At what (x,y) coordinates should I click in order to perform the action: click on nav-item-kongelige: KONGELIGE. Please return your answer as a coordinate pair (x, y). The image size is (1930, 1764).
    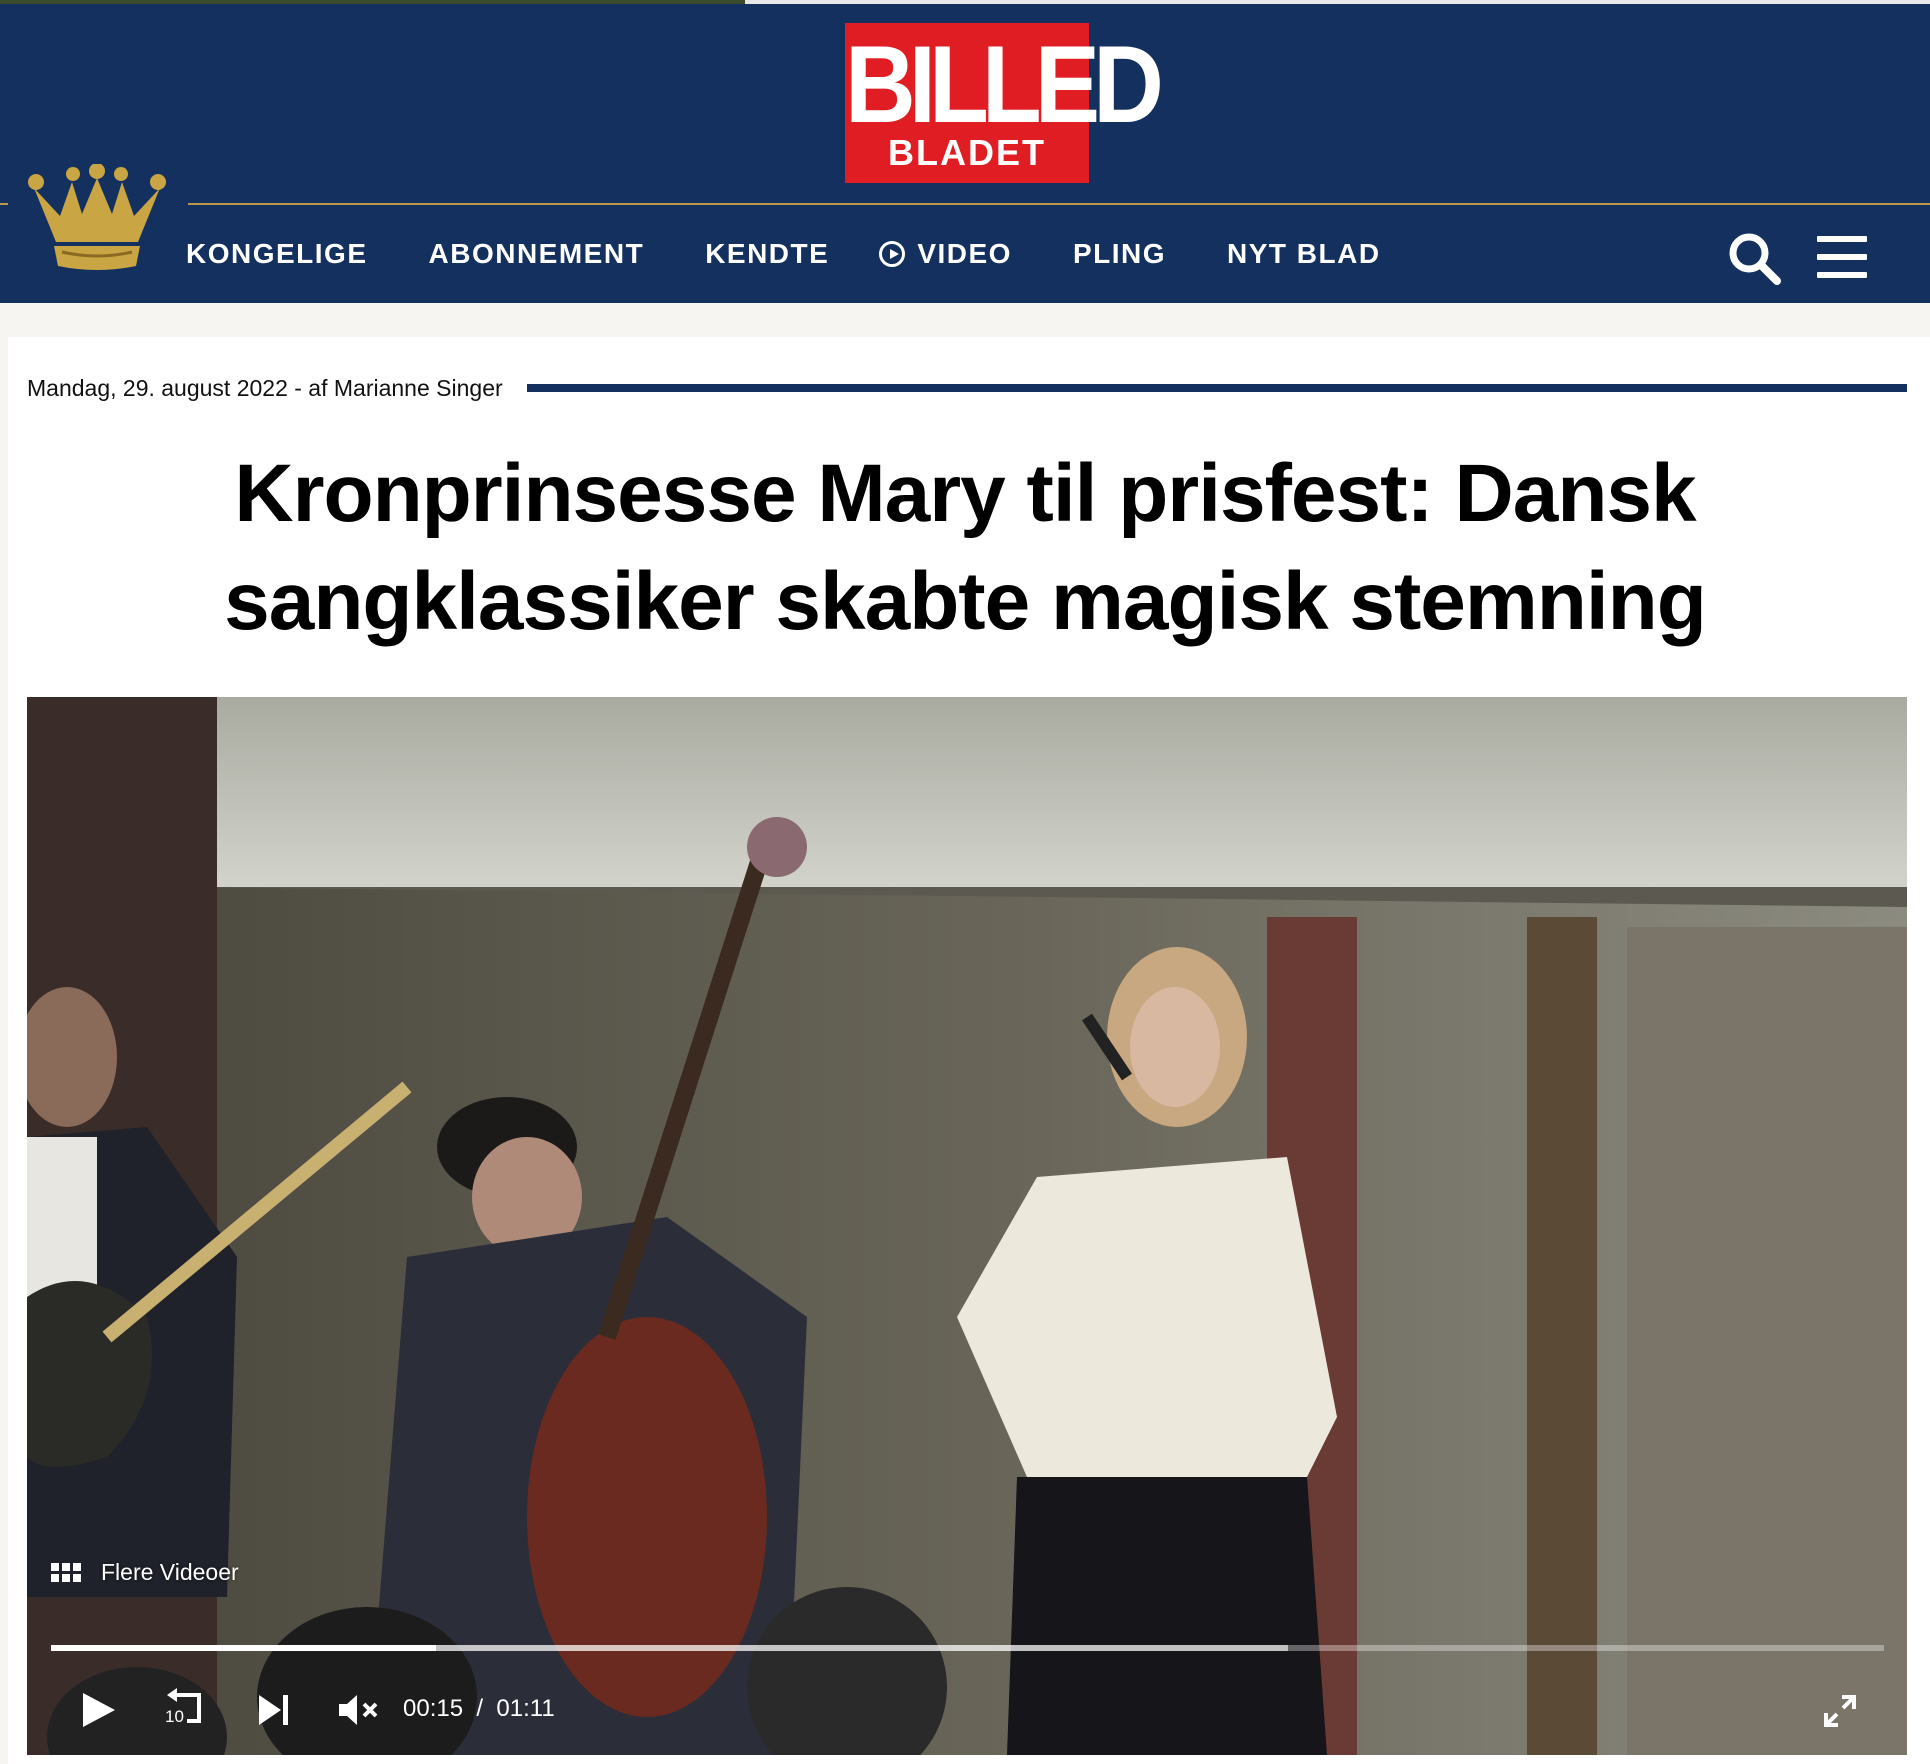
    Looking at the image, I should click on (277, 254).